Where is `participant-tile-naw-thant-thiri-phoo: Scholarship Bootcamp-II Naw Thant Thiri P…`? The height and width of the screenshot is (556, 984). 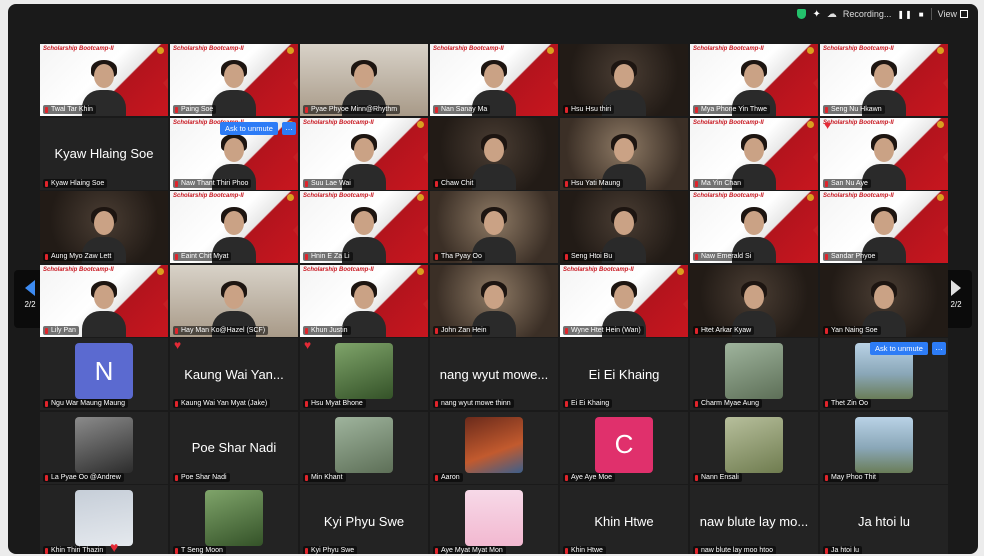
participant-tile-naw-thant-thiri-phoo: Scholarship Bootcamp-II Naw Thant Thiri P… is located at coordinates (234, 153).